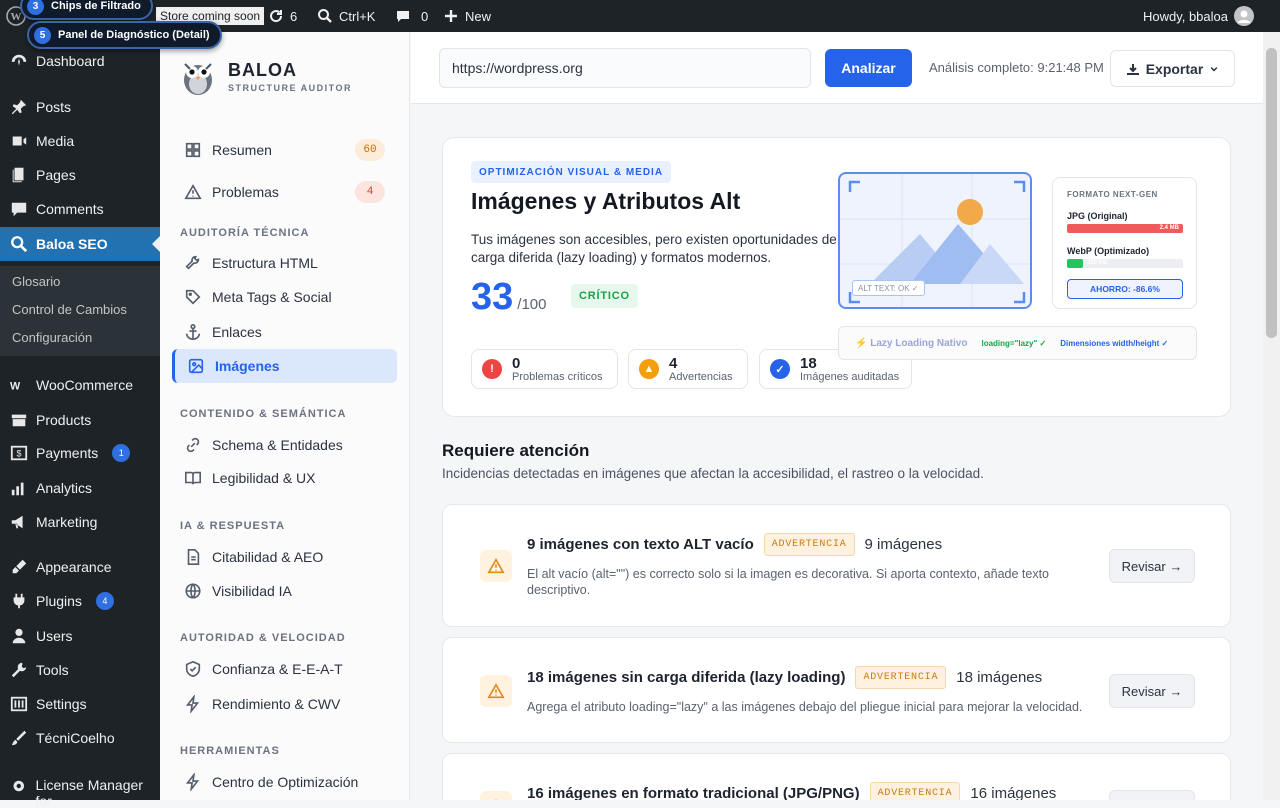 Image resolution: width=1280 pixels, height=808 pixels. What do you see at coordinates (604, 296) in the screenshot?
I see `score-status-badge: CRÍTICO` at bounding box center [604, 296].